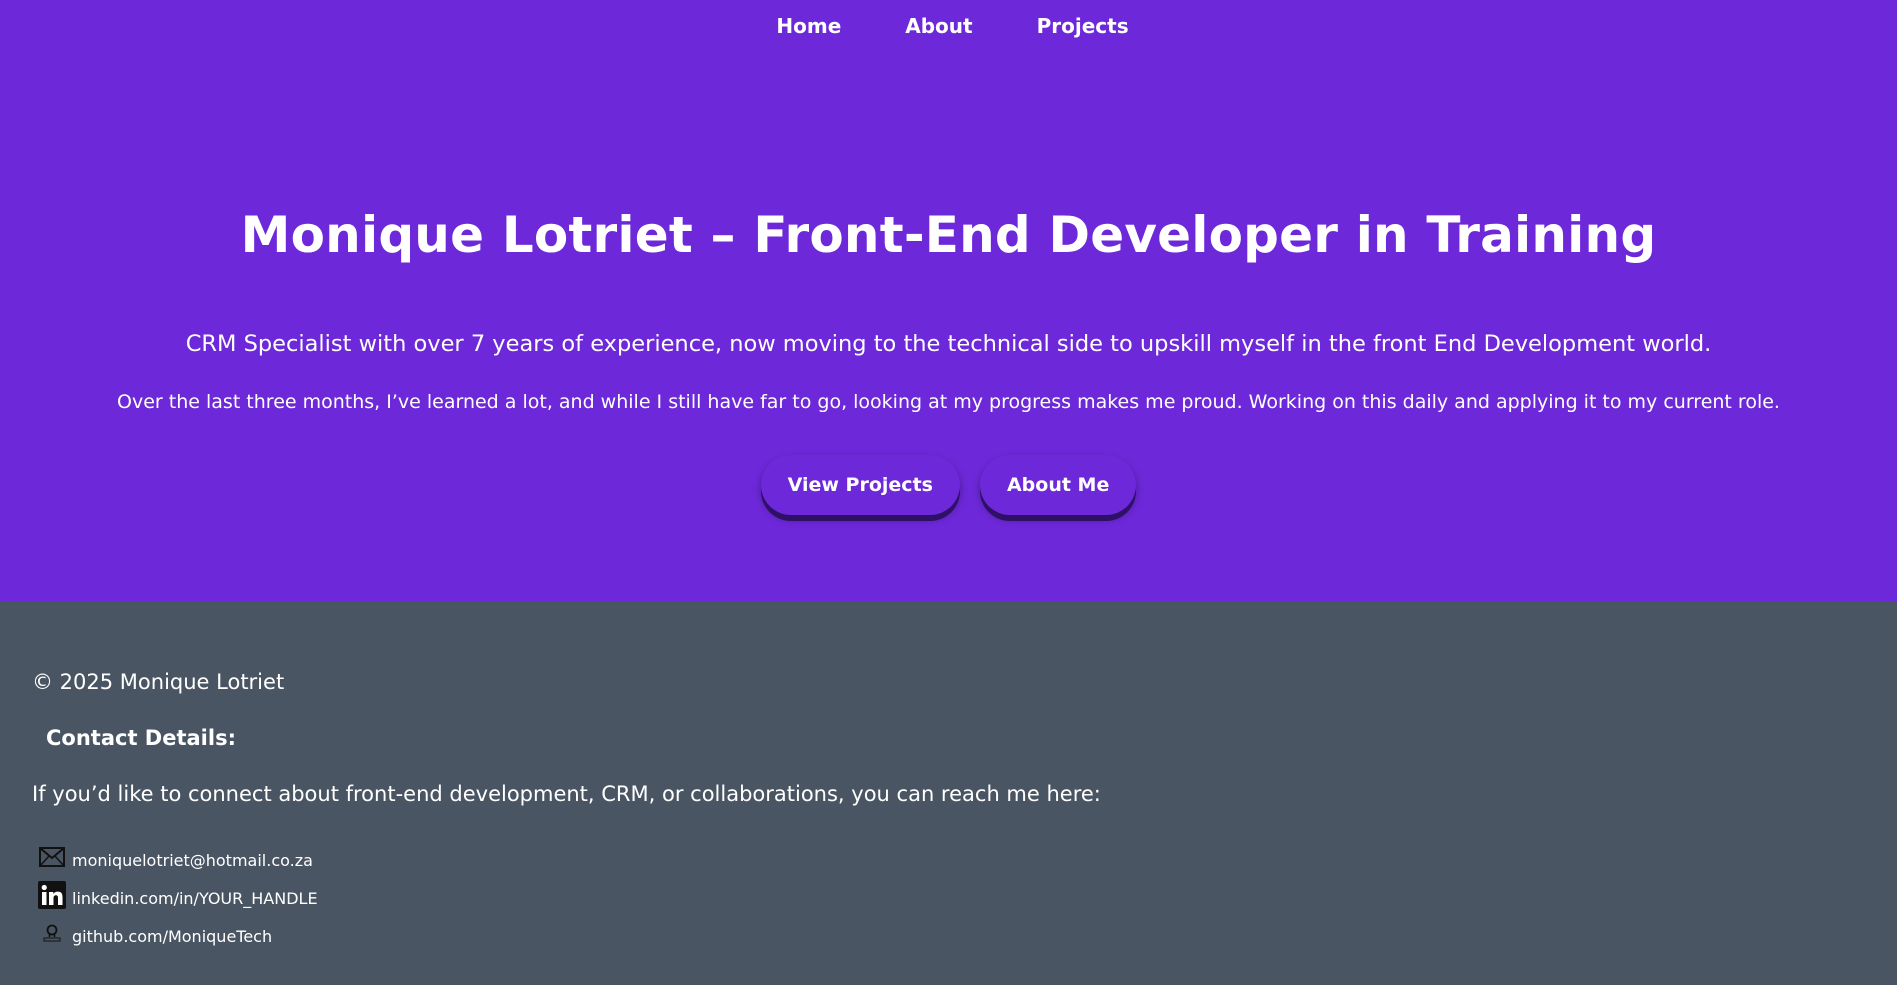 This screenshot has width=1897, height=985. What do you see at coordinates (1058, 485) in the screenshot?
I see `about-me-button: About Me` at bounding box center [1058, 485].